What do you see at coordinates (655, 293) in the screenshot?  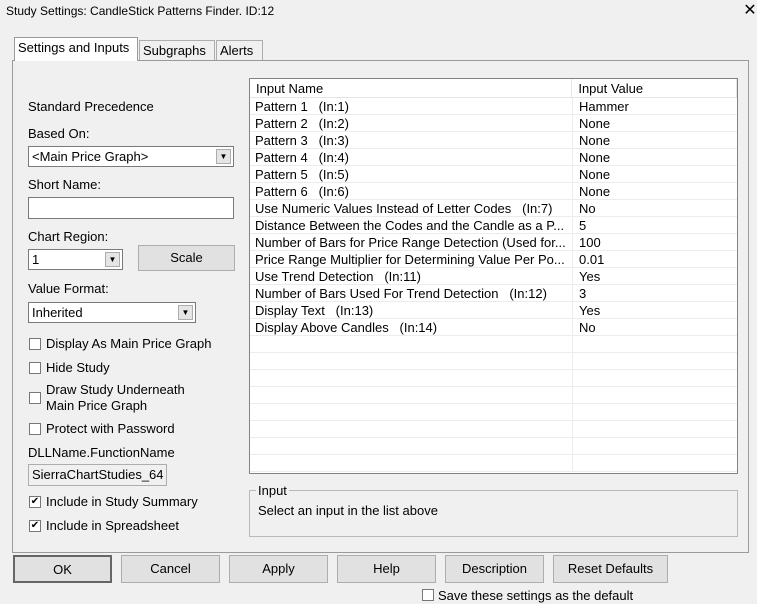 I see `input-value: 3` at bounding box center [655, 293].